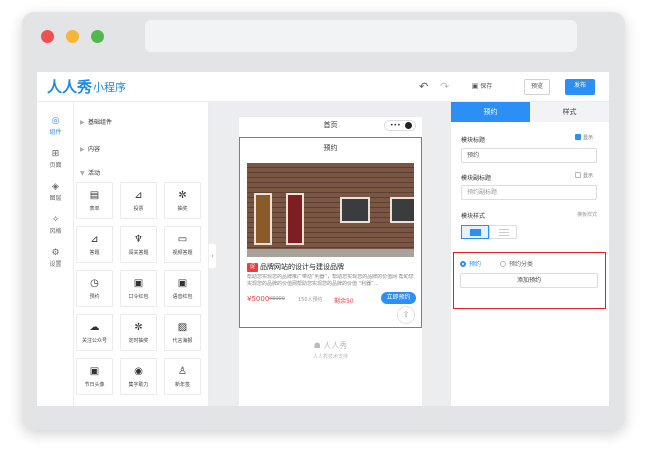  I want to click on address-bar, so click(361, 36).